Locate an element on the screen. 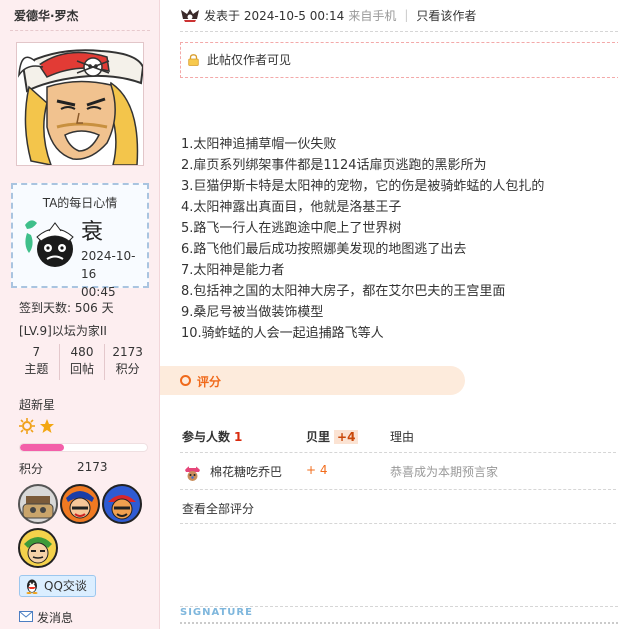 The width and height of the screenshot is (618, 629). notice-text: 此帖仅作者可见 is located at coordinates (249, 60).